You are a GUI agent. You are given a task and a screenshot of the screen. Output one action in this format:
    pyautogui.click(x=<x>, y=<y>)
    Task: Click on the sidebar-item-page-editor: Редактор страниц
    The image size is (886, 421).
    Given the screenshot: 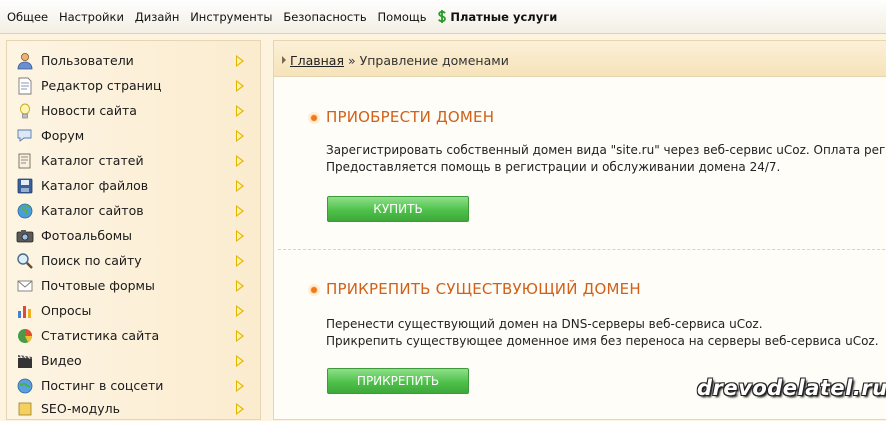 What is the action you would take?
    pyautogui.click(x=133, y=86)
    